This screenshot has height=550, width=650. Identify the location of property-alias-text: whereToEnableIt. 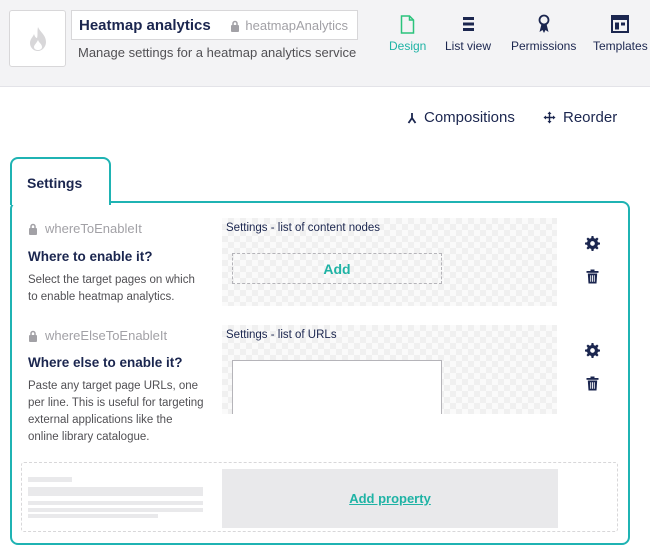
(93, 228).